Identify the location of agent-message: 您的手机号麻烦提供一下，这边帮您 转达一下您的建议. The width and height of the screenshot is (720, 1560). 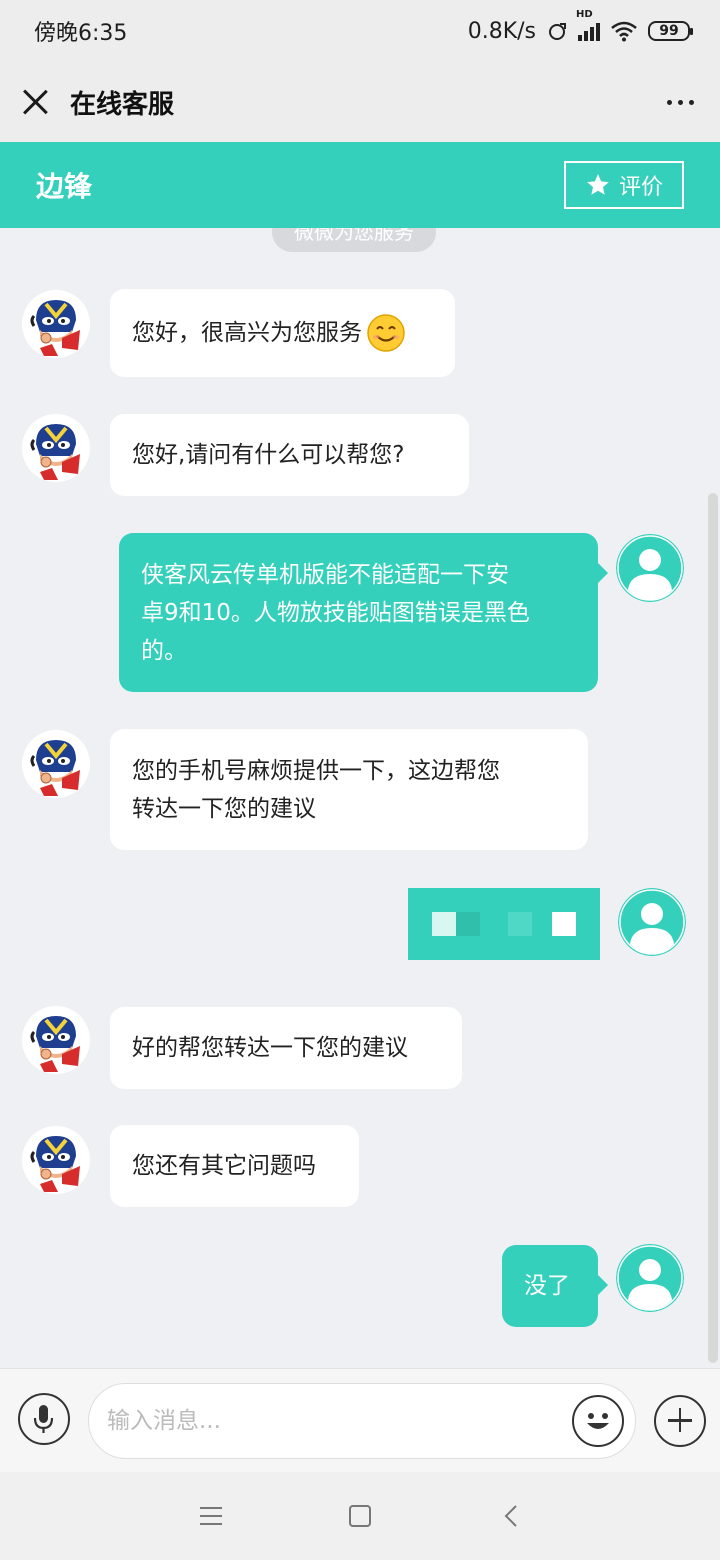
(349, 789).